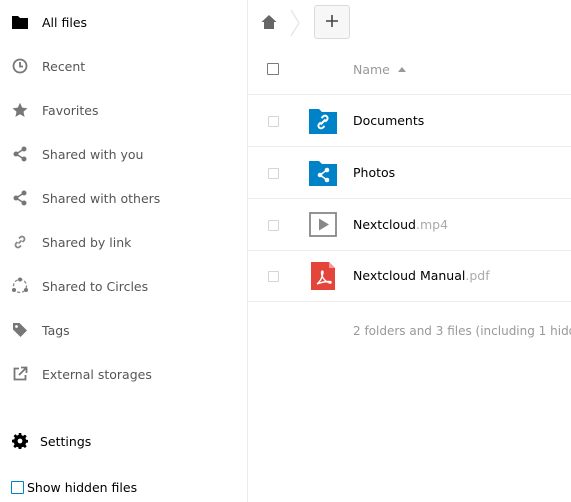 This screenshot has height=502, width=571. I want to click on show-hidden-files-label: Show hidden files, so click(82, 487).